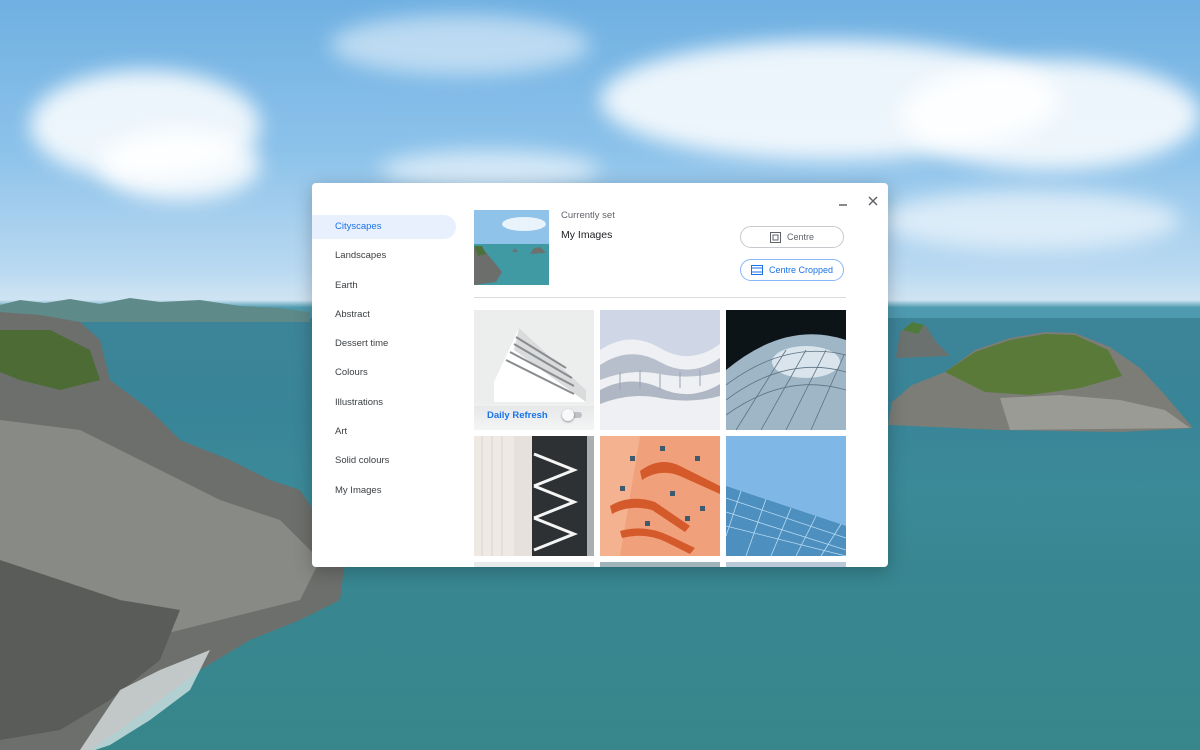 This screenshot has height=750, width=1200. I want to click on minimize-icon, so click(843, 205).